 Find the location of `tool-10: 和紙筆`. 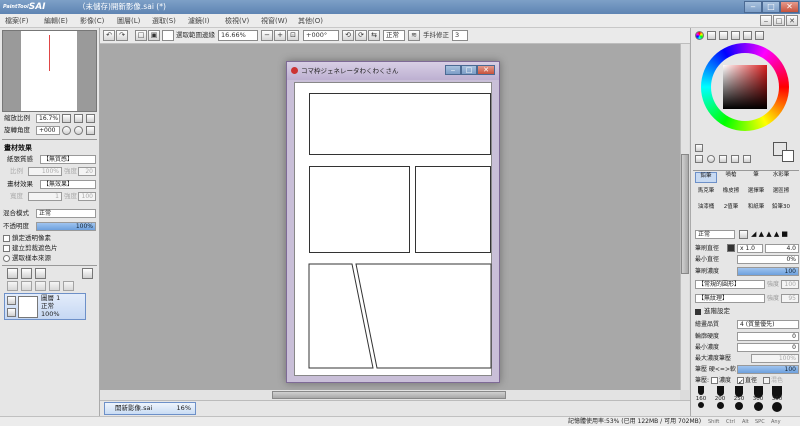

tool-10: 和紙筆 is located at coordinates (756, 209).